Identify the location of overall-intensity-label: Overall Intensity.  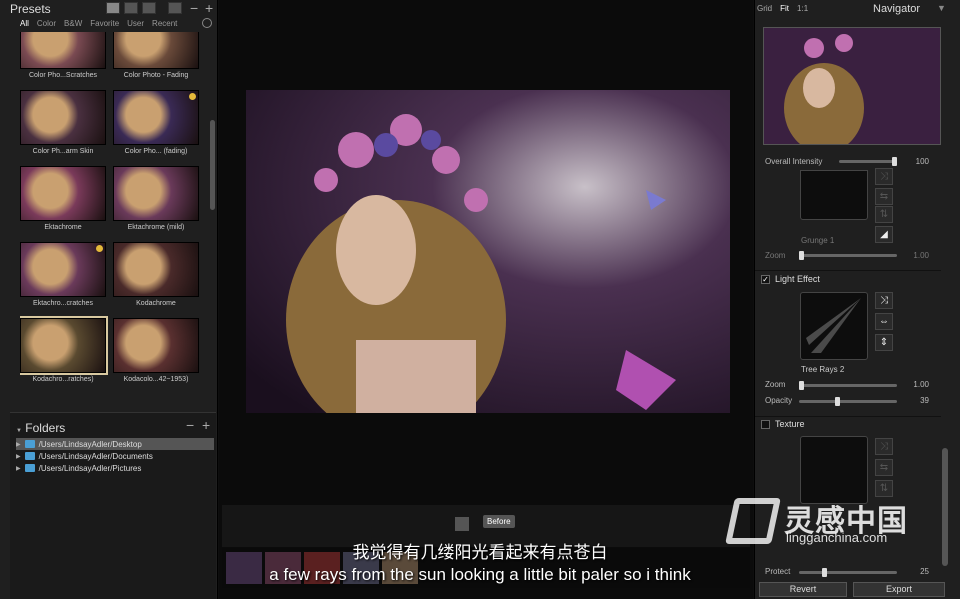
(794, 161).